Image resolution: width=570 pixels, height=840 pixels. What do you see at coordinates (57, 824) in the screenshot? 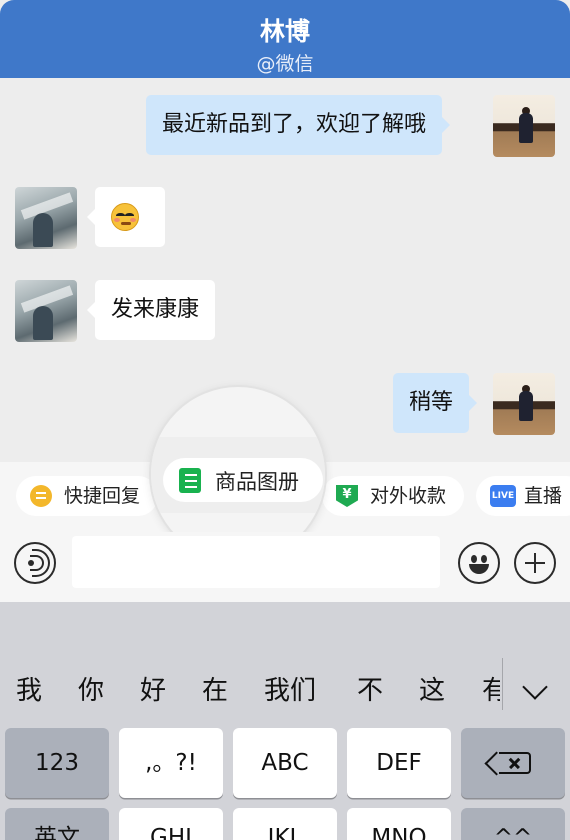
I see `key-english: 英文` at bounding box center [57, 824].